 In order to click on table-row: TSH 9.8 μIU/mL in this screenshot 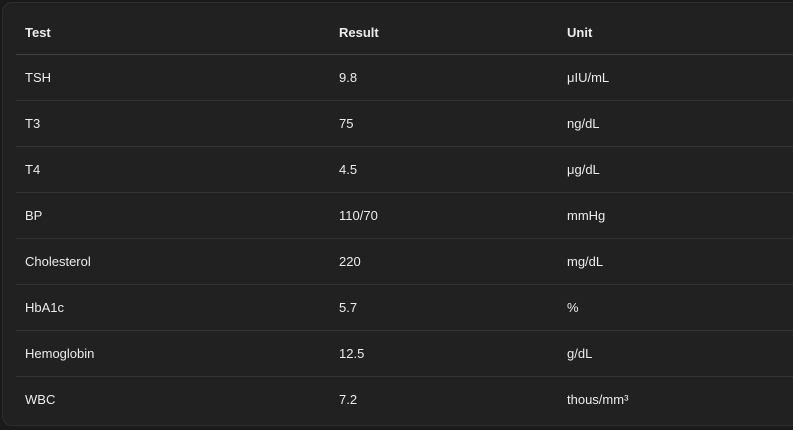, I will do `click(404, 77)`.